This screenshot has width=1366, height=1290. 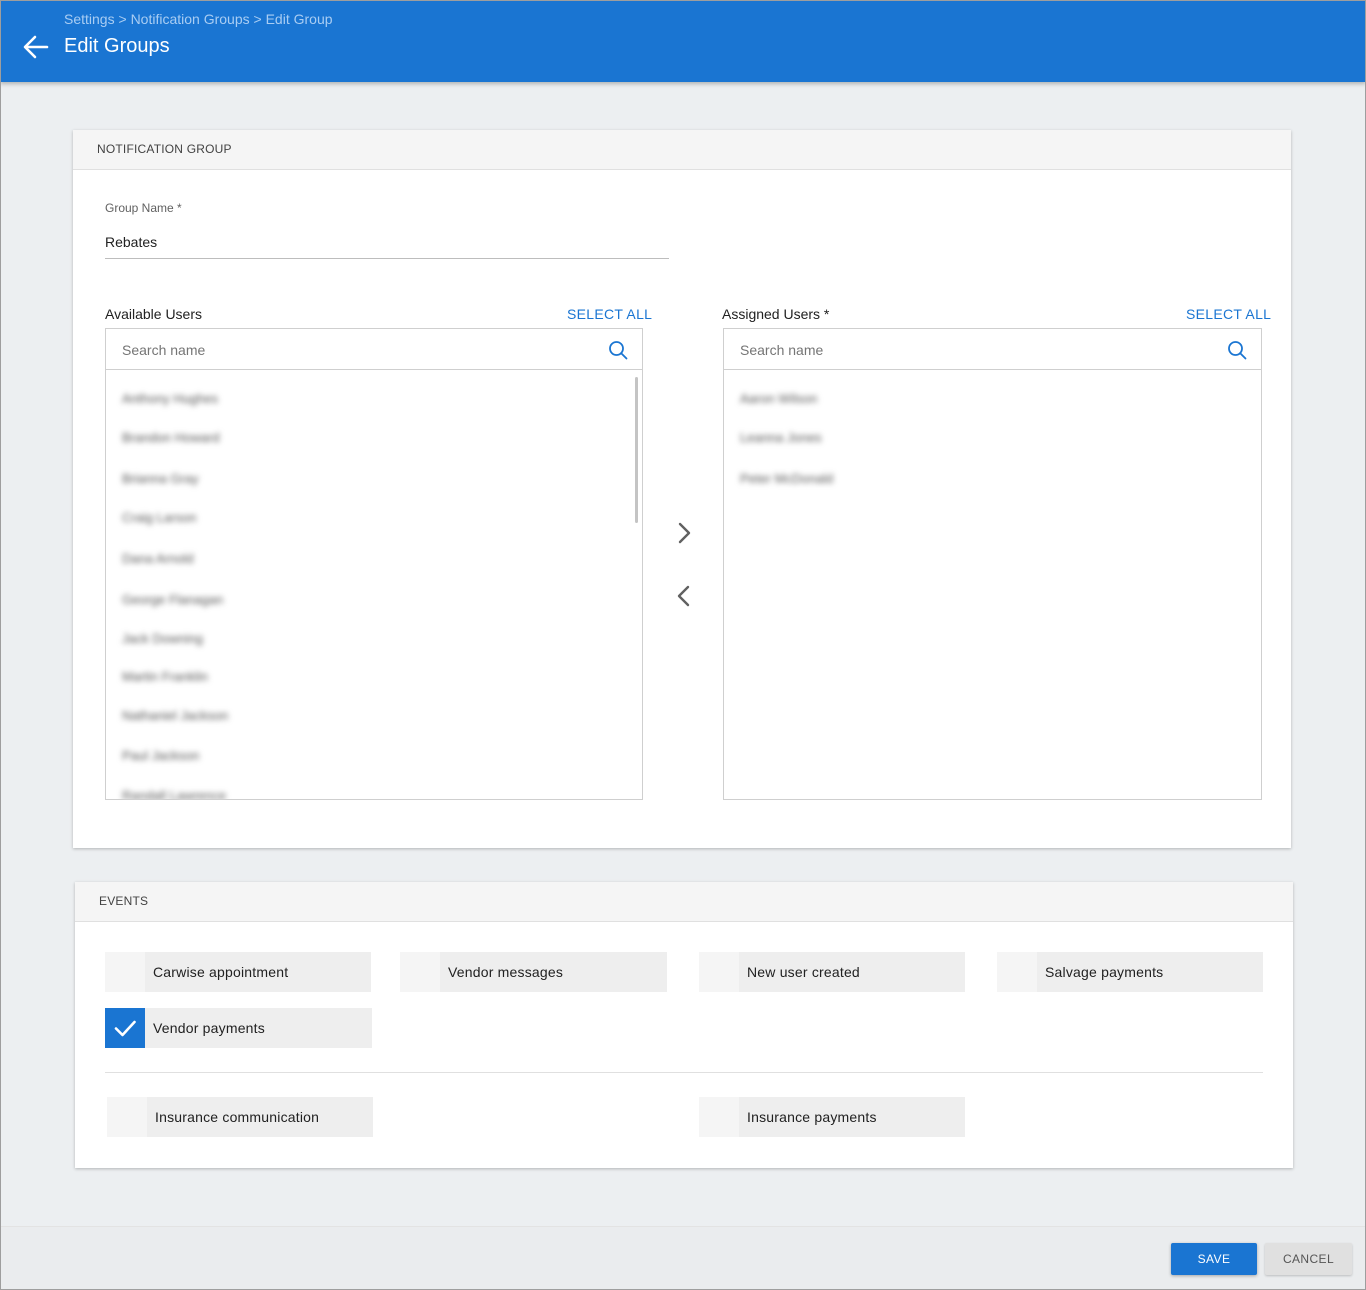 I want to click on list-item: Aaron Wilson, so click(x=778, y=398).